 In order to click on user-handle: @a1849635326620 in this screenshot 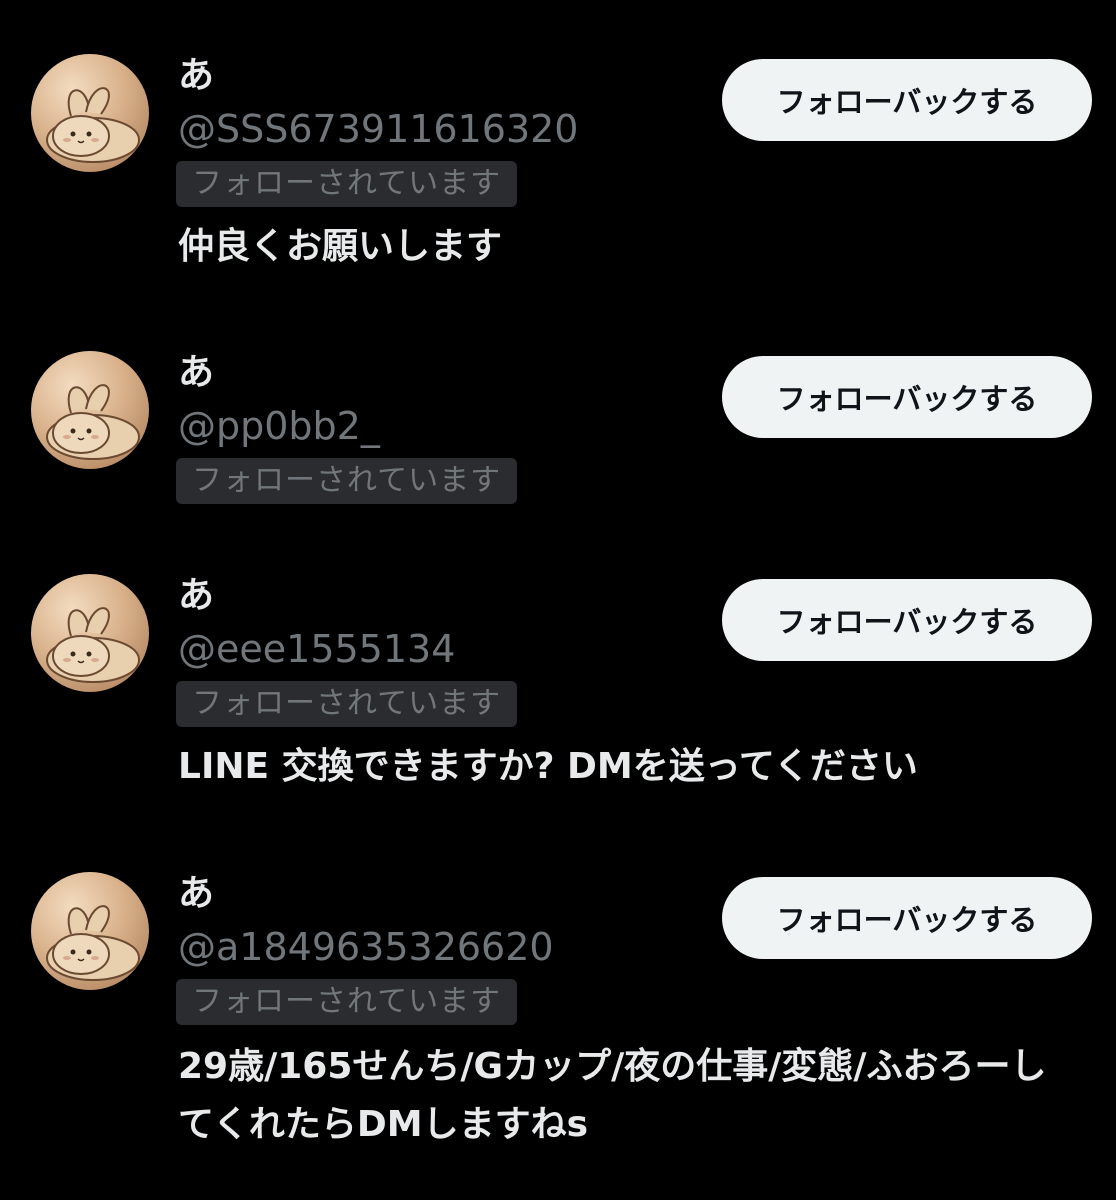, I will do `click(366, 947)`.